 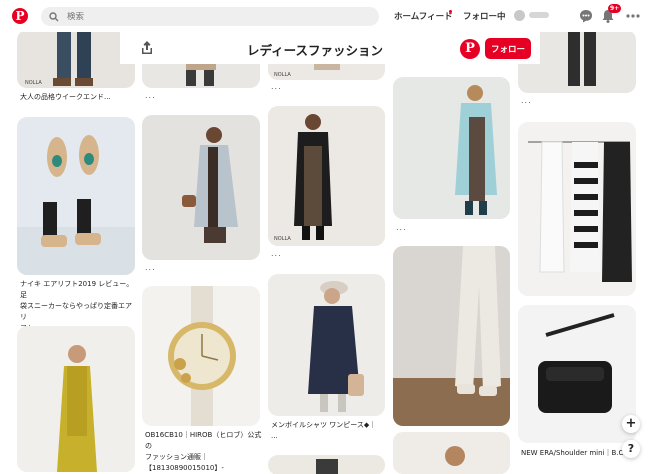 I want to click on more-icon, so click(x=633, y=16).